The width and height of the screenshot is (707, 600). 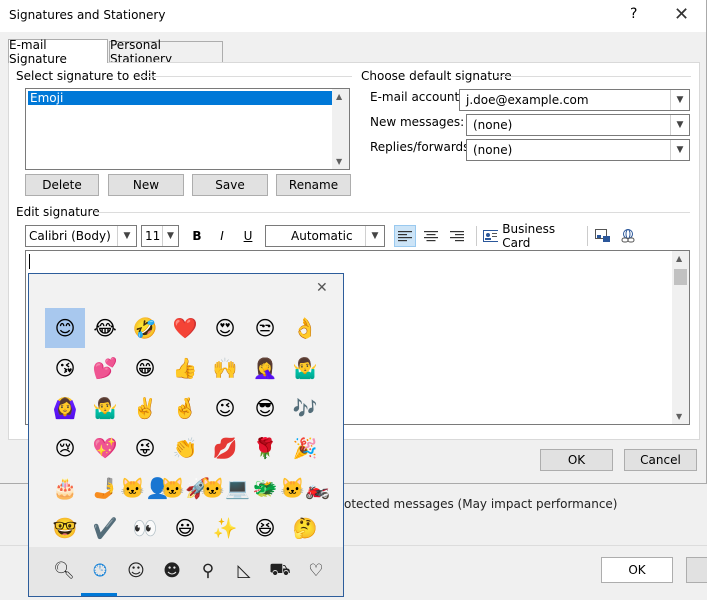 What do you see at coordinates (305, 408) in the screenshot?
I see `emoji-cell: 🎶` at bounding box center [305, 408].